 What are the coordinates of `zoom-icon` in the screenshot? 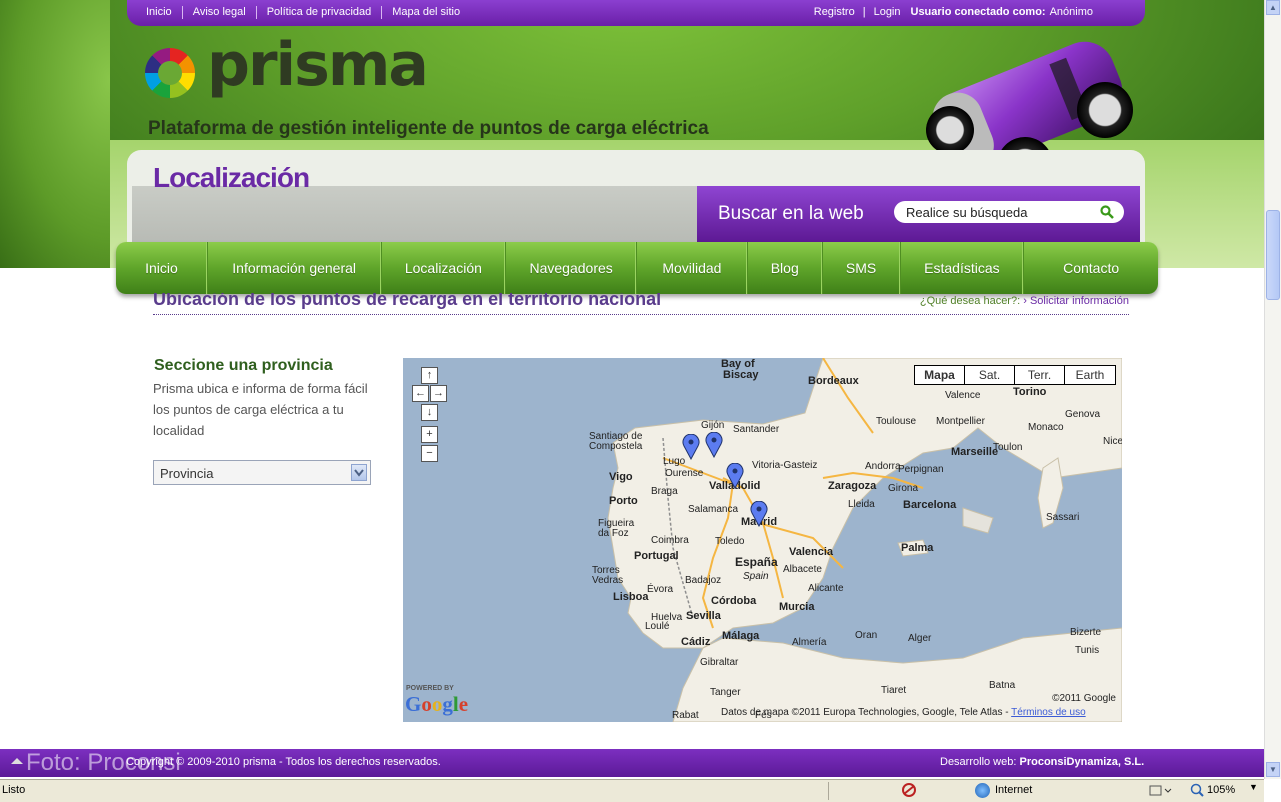 It's located at (1197, 790).